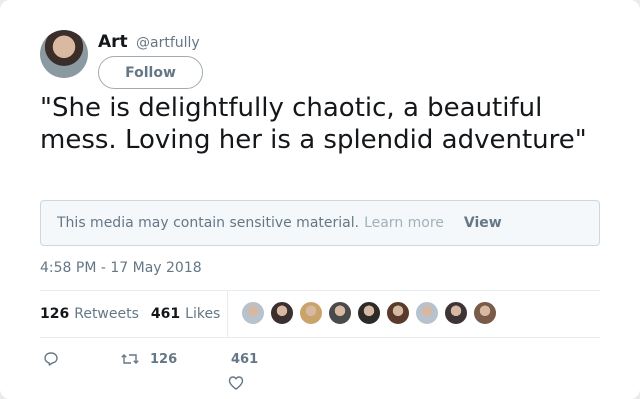 The width and height of the screenshot is (640, 399). I want to click on likes-stat: 461 Likes, so click(185, 314).